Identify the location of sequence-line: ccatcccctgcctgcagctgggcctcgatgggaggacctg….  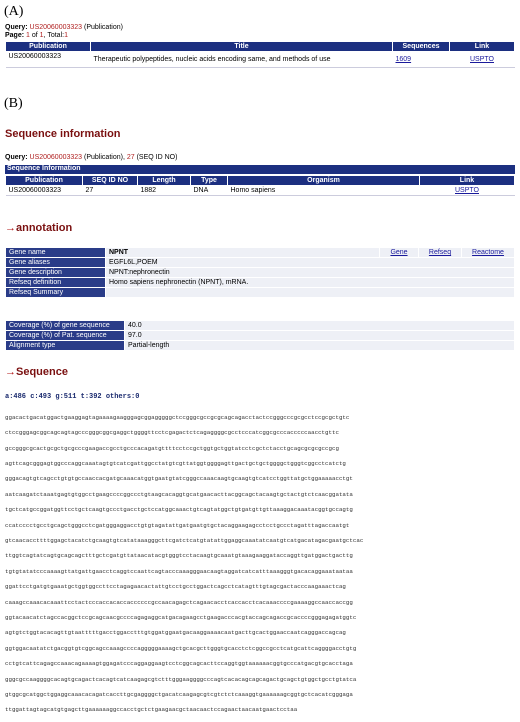
(177, 525).